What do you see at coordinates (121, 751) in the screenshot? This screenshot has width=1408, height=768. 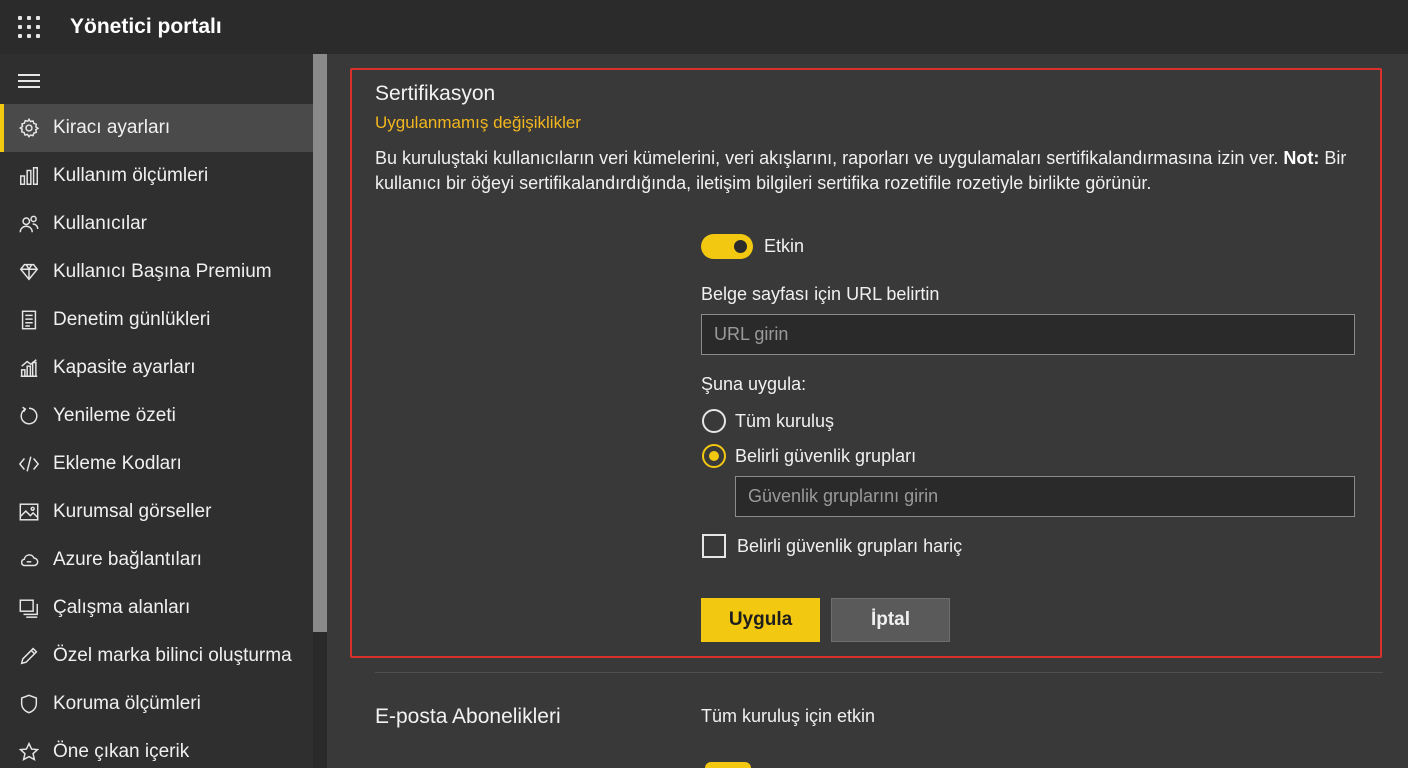 I see `sidebar-item-label: Öne çıkan içerik` at bounding box center [121, 751].